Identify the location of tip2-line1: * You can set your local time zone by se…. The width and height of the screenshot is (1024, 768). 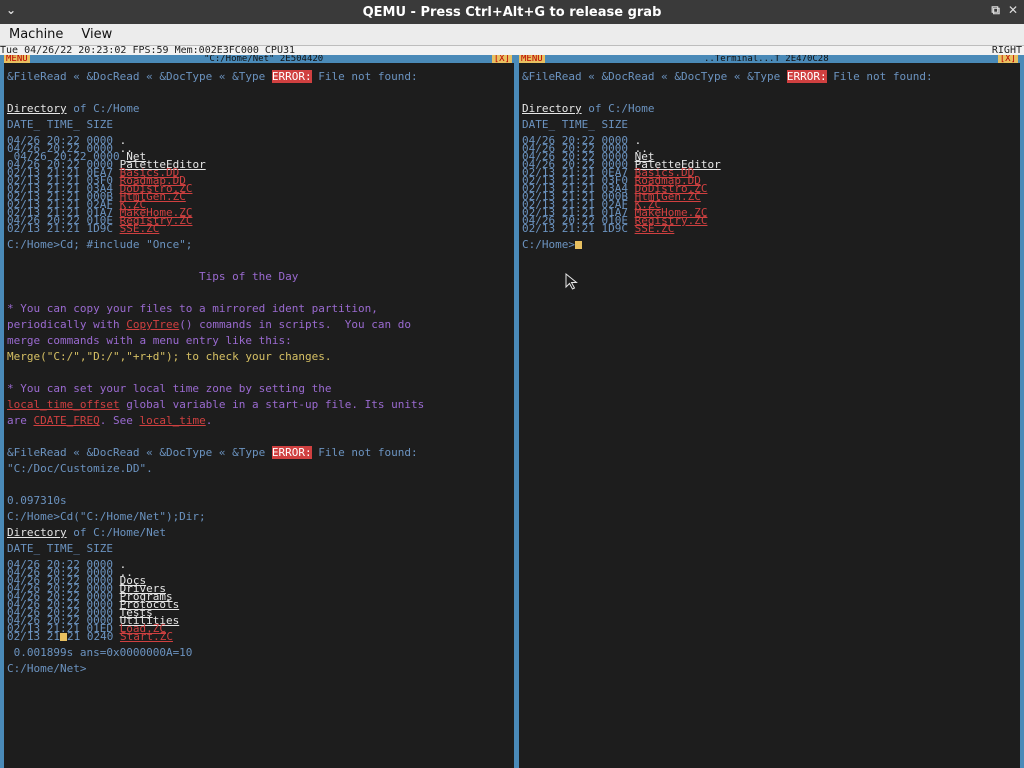
(169, 388).